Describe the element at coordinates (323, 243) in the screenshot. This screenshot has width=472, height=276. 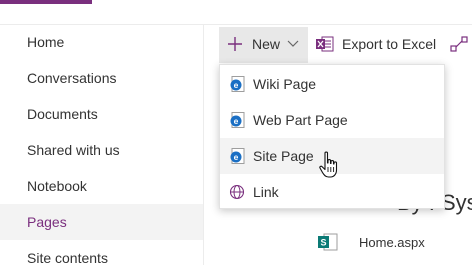
I see `svg-text: S` at that location.